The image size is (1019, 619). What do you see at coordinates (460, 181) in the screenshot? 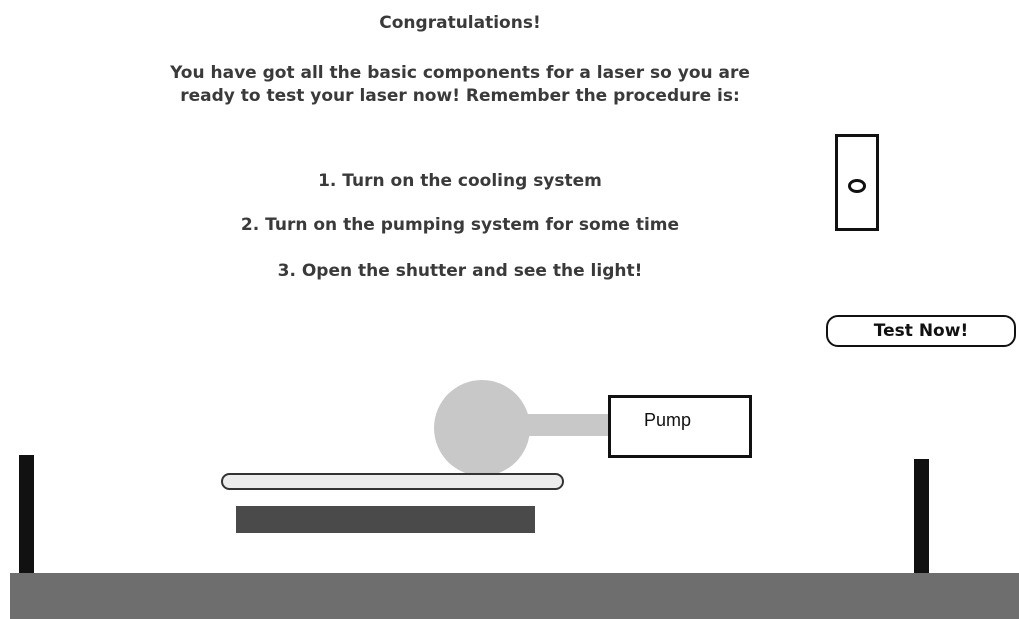
I see `procedure-step-1: 1. Turn on the cooling system` at bounding box center [460, 181].